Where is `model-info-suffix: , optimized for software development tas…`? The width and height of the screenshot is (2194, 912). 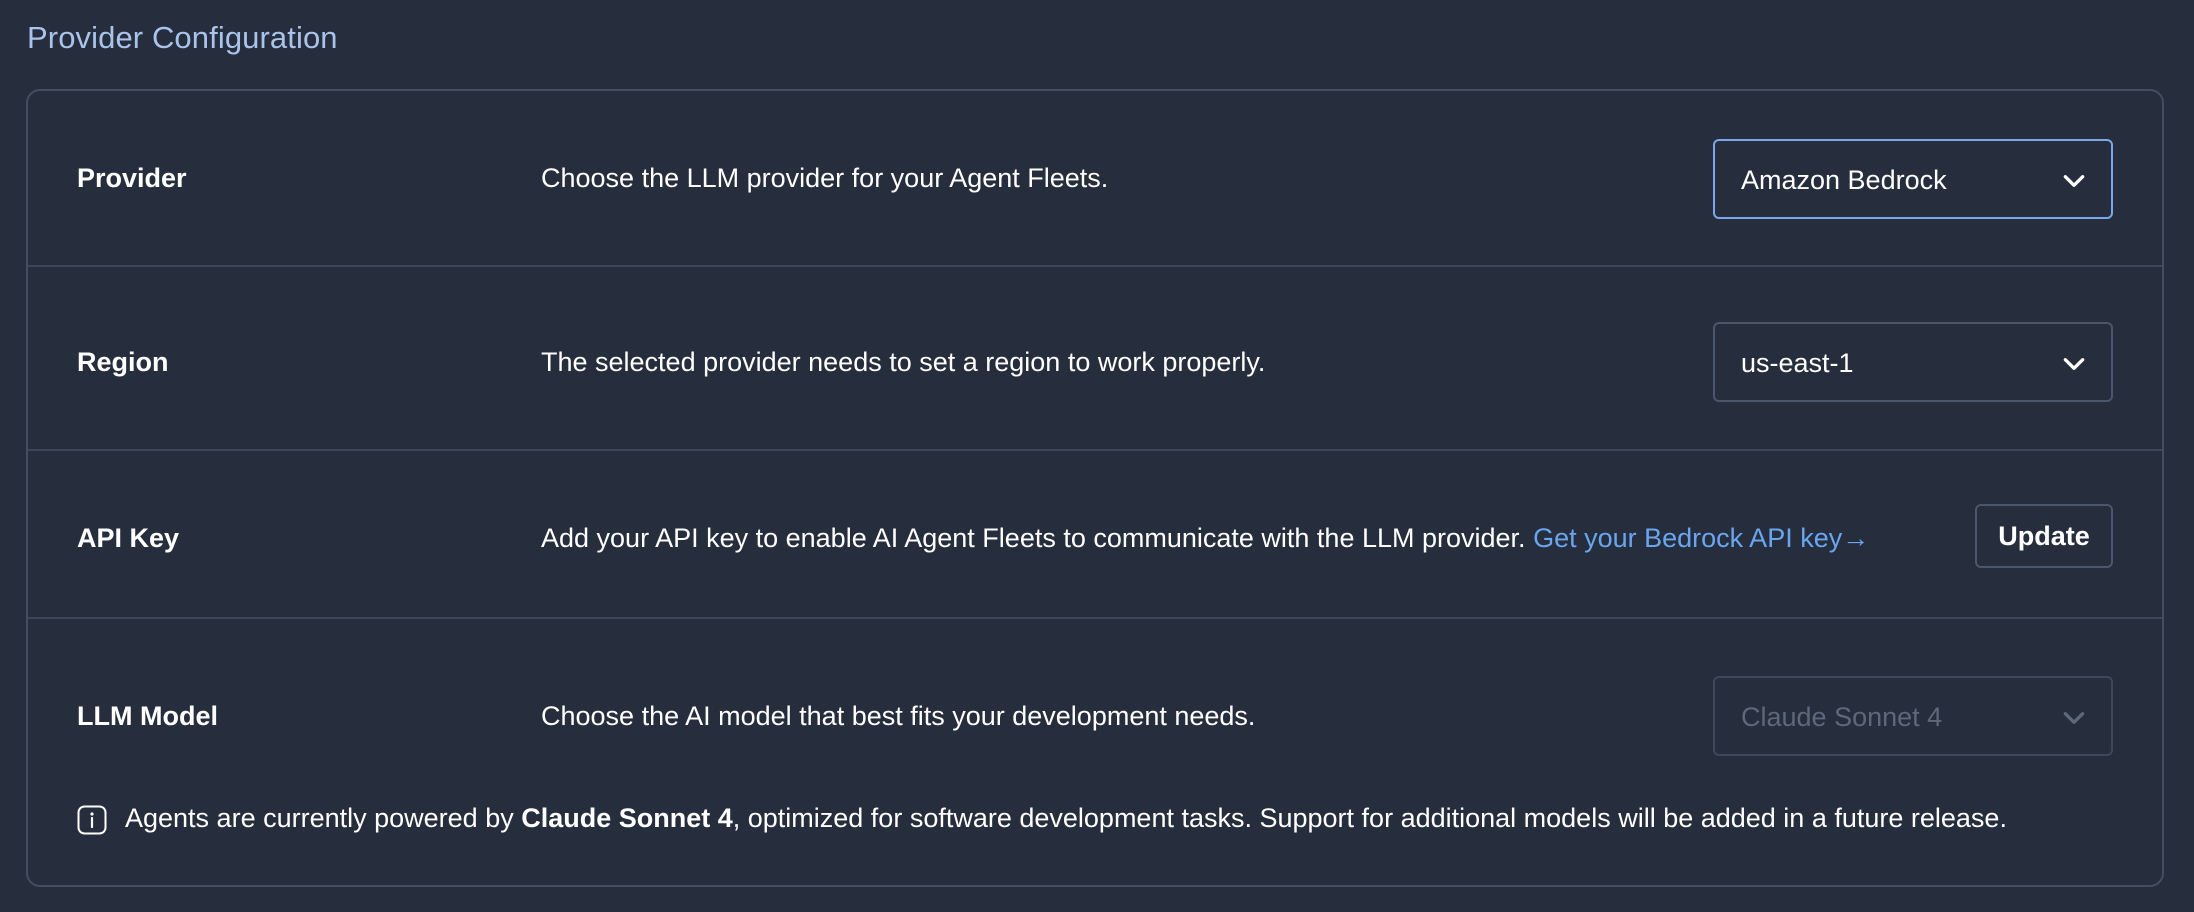 model-info-suffix: , optimized for software development tas… is located at coordinates (1369, 818).